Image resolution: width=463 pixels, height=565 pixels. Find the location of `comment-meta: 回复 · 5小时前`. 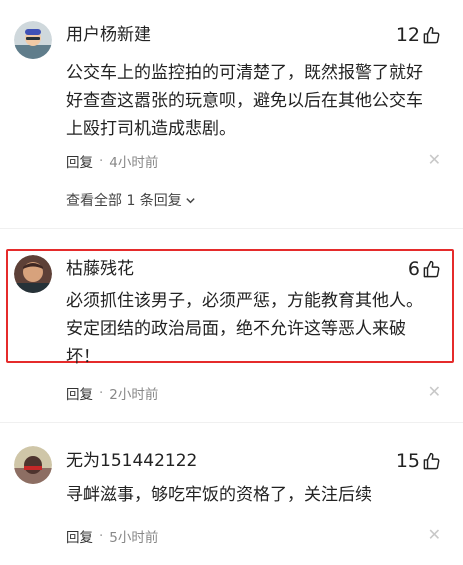

comment-meta: 回复 · 5小时前 is located at coordinates (112, 536).